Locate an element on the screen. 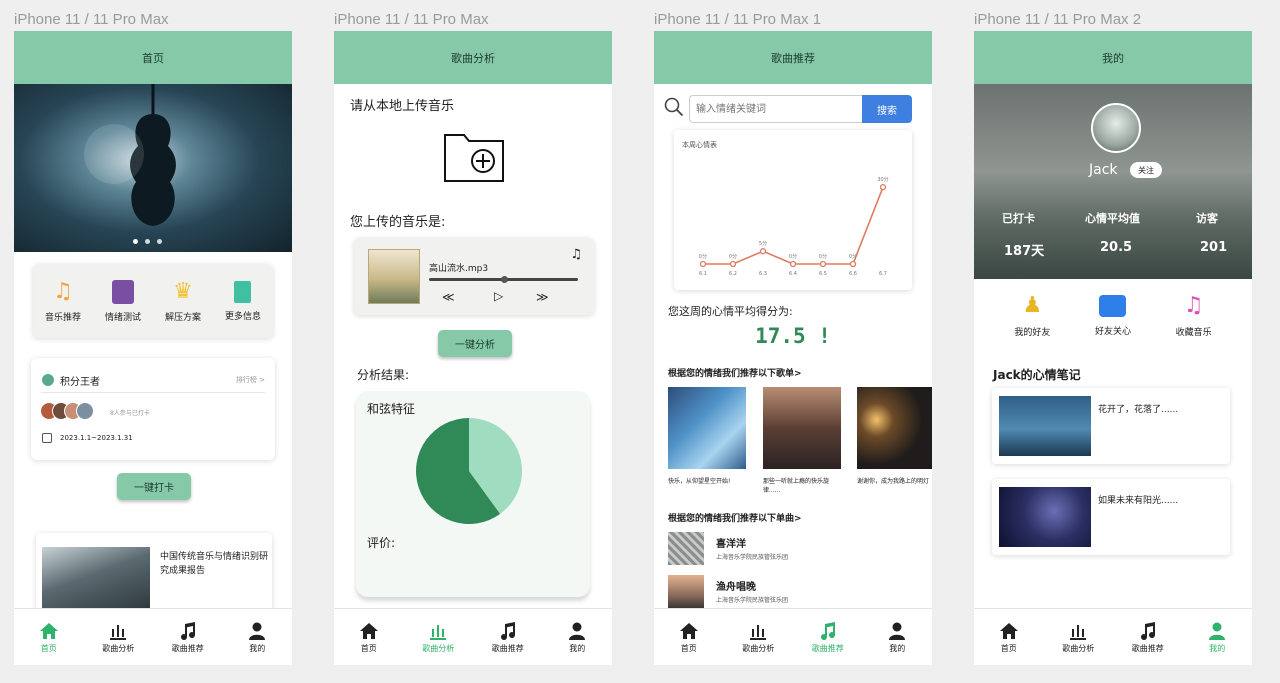  x-tick-label: 6.5 is located at coordinates (823, 274).